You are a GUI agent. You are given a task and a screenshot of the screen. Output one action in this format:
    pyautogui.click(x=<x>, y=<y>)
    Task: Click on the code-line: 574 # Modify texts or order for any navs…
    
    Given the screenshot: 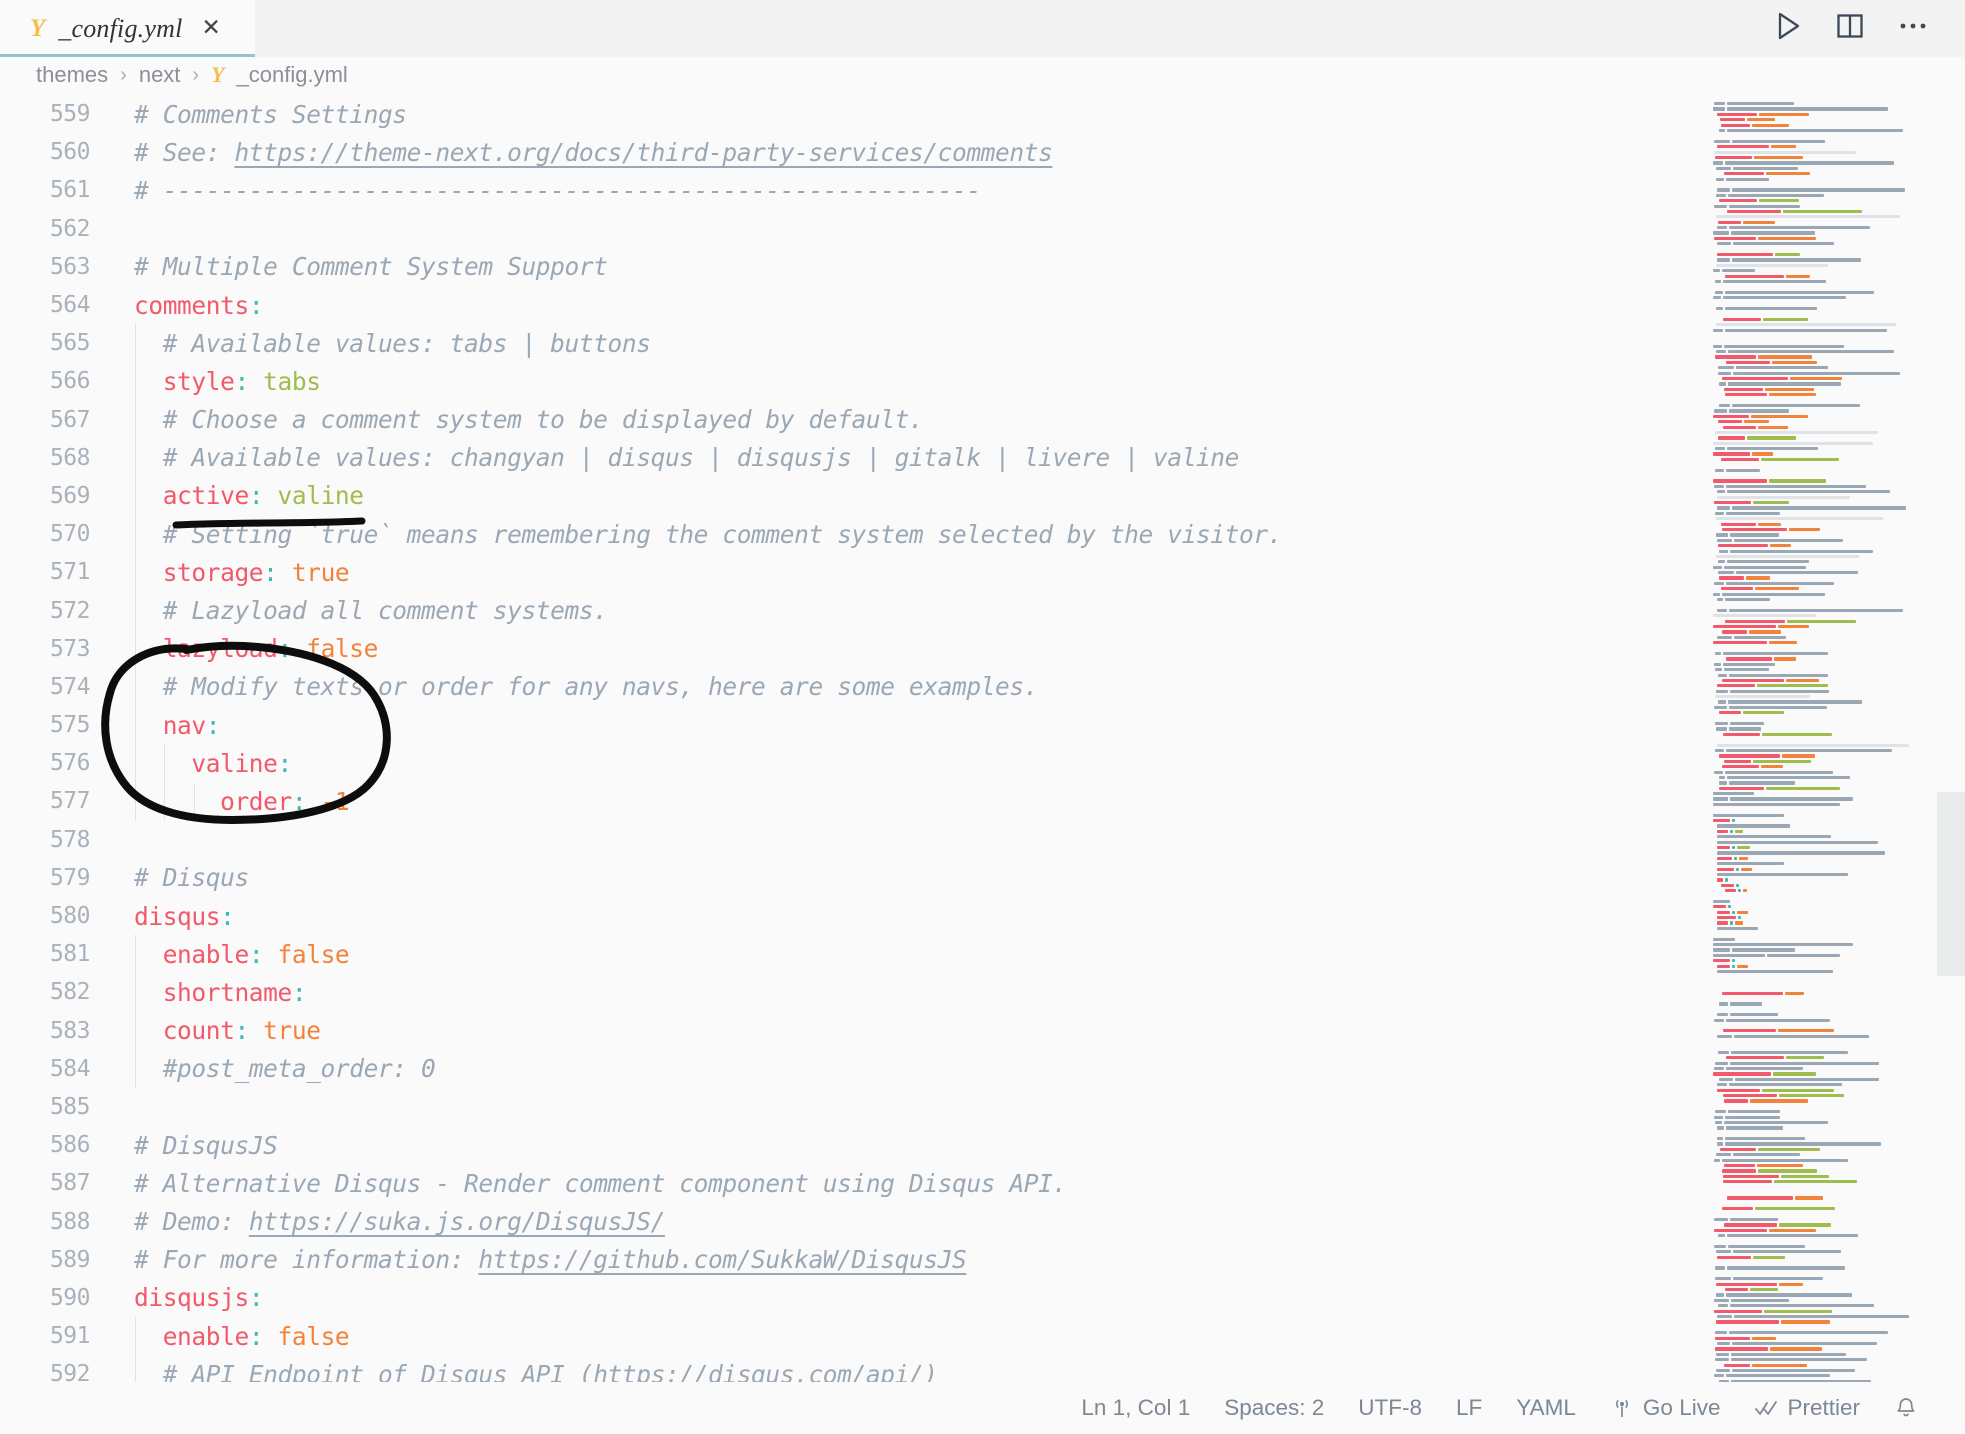 What is the action you would take?
    pyautogui.click(x=851, y=687)
    